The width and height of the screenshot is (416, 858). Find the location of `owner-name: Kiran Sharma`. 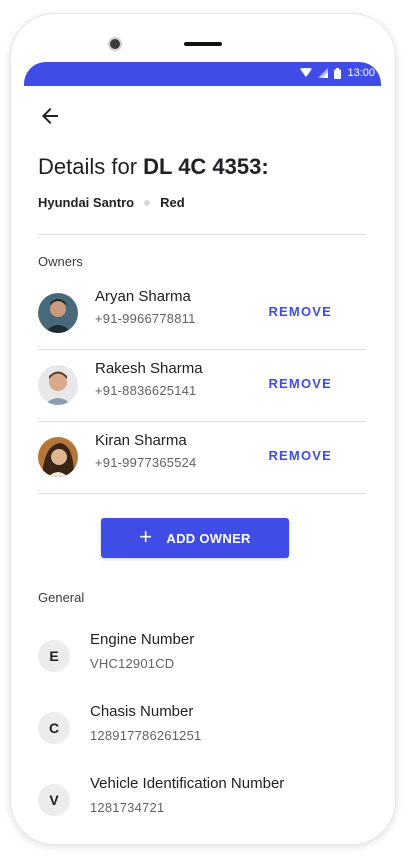

owner-name: Kiran Sharma is located at coordinates (141, 440).